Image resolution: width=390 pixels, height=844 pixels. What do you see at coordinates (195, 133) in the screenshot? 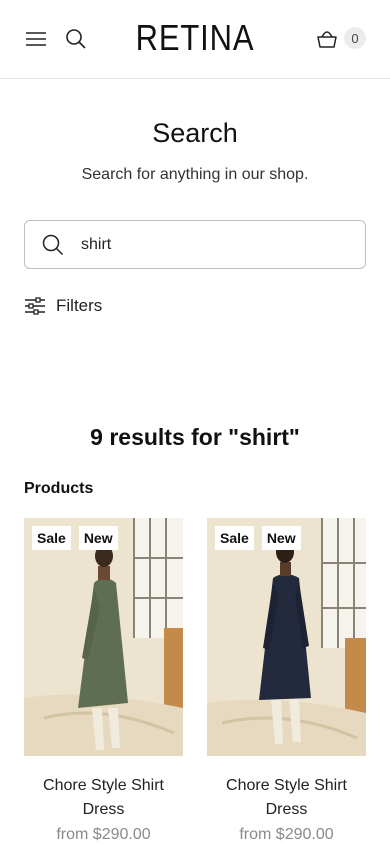
I see `page-title: Search` at bounding box center [195, 133].